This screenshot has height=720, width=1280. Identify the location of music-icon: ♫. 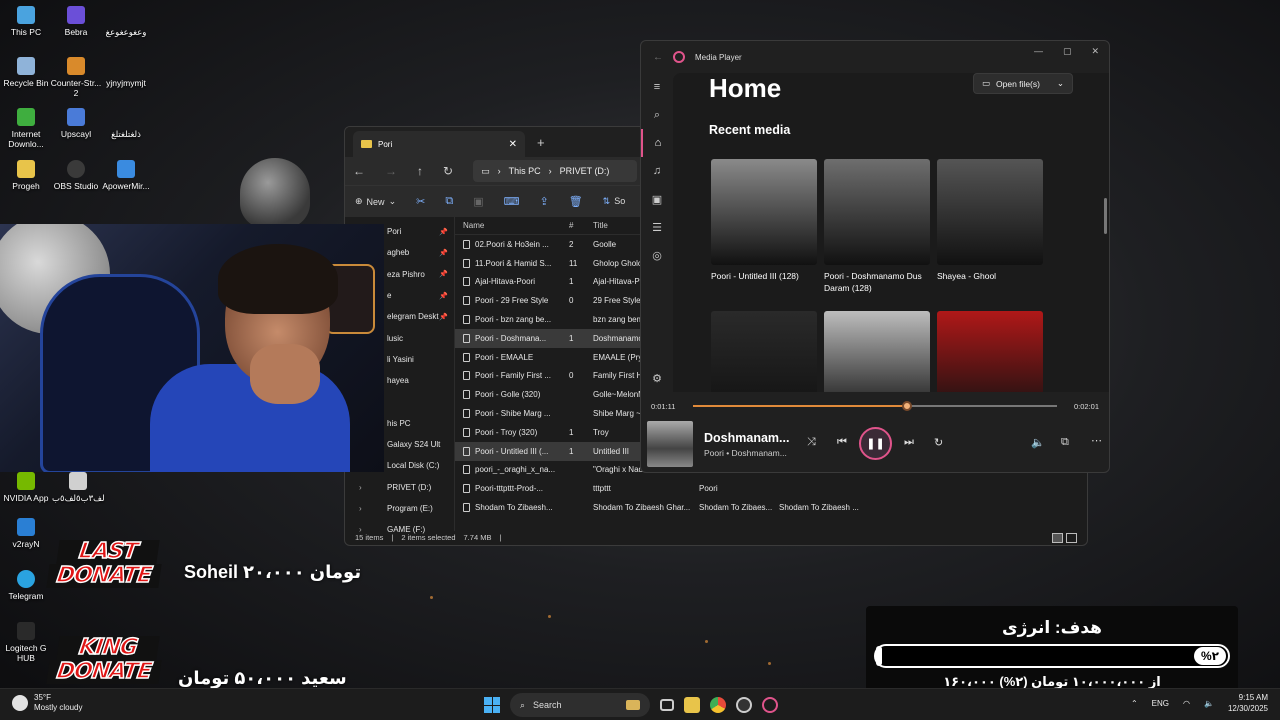
(657, 171).